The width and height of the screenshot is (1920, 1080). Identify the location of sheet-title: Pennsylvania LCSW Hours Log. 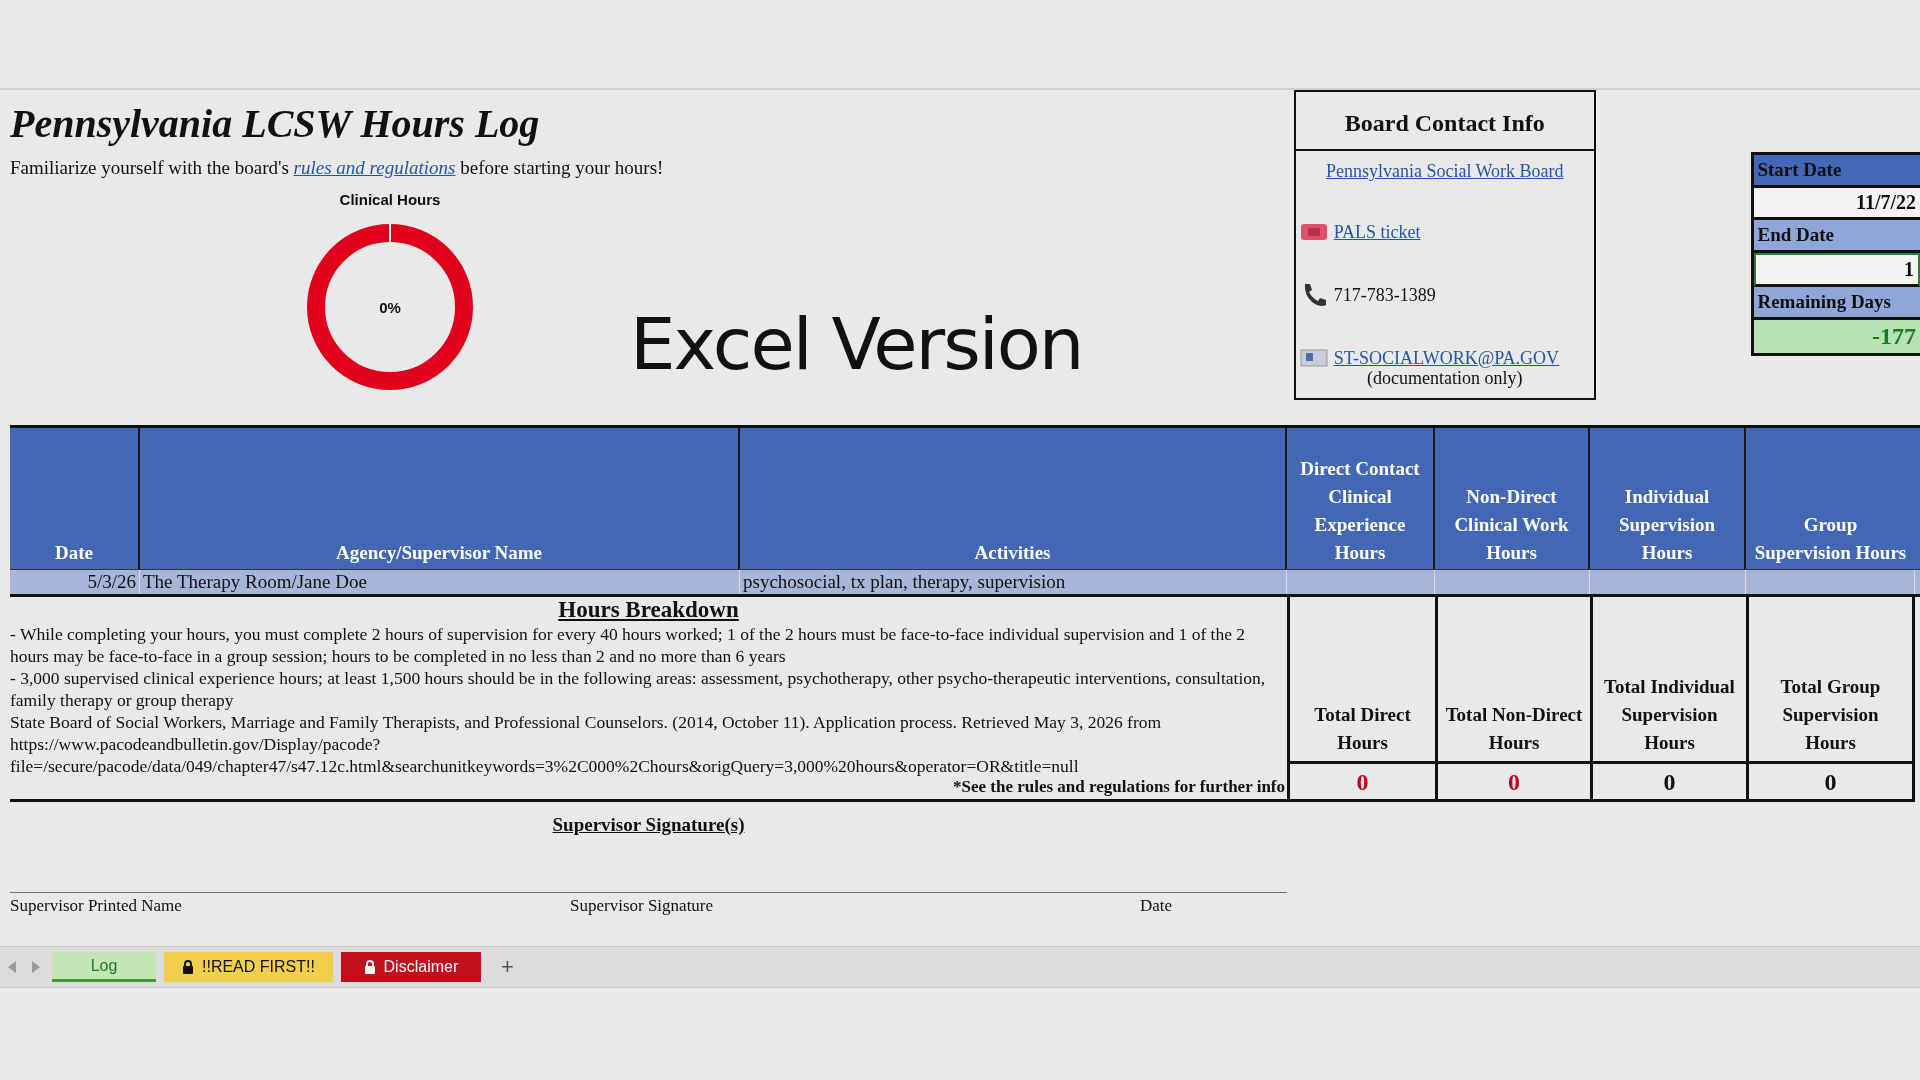
(275, 123).